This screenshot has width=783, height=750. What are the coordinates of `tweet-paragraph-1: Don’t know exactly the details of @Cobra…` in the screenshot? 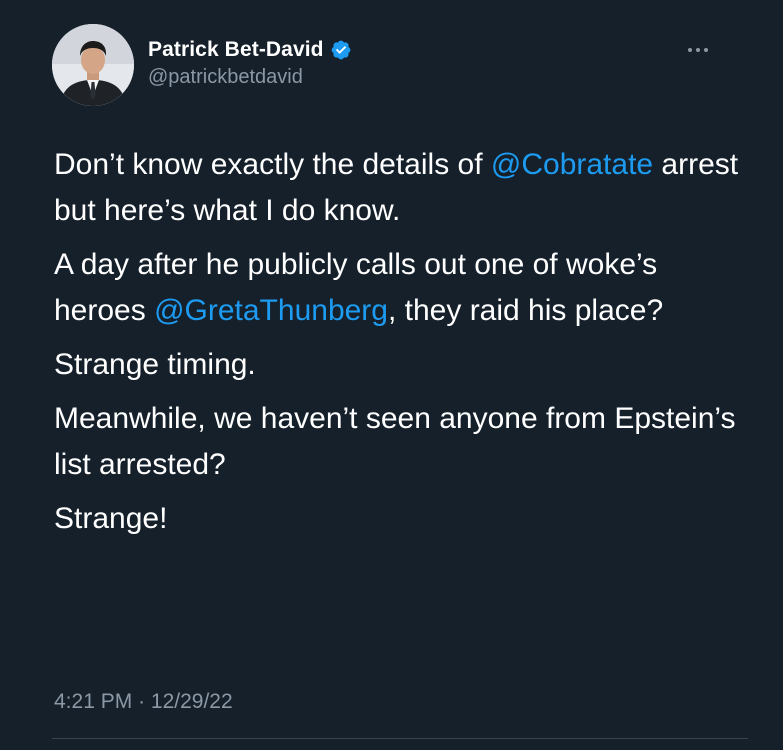 It's located at (404, 188).